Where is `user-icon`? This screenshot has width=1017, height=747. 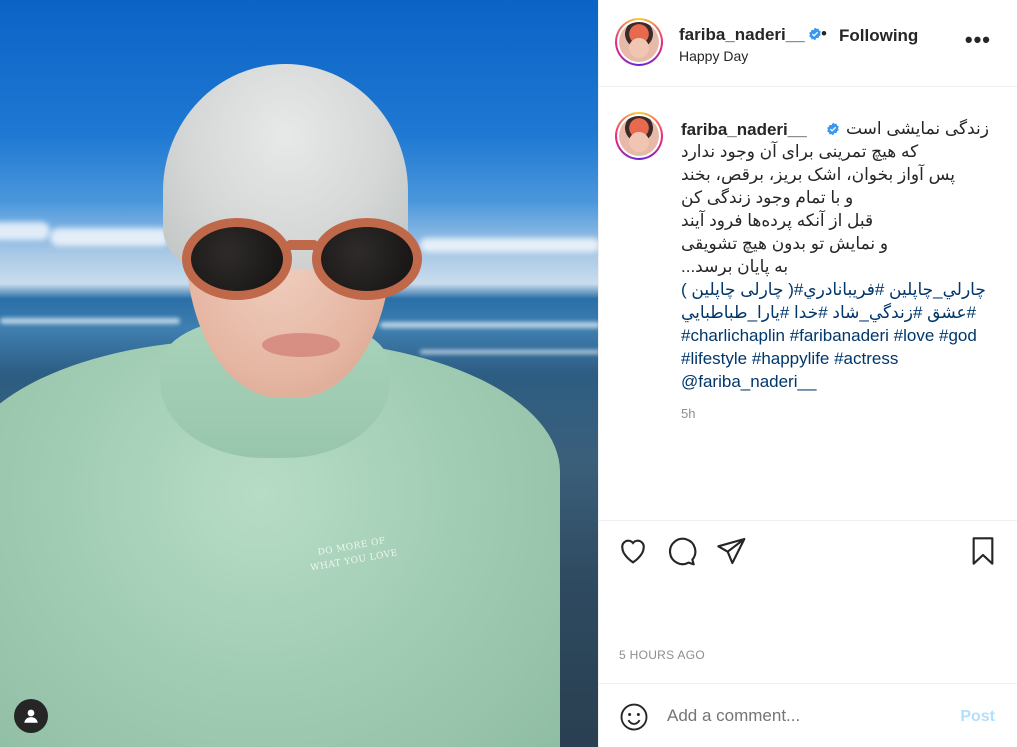
user-icon is located at coordinates (31, 716).